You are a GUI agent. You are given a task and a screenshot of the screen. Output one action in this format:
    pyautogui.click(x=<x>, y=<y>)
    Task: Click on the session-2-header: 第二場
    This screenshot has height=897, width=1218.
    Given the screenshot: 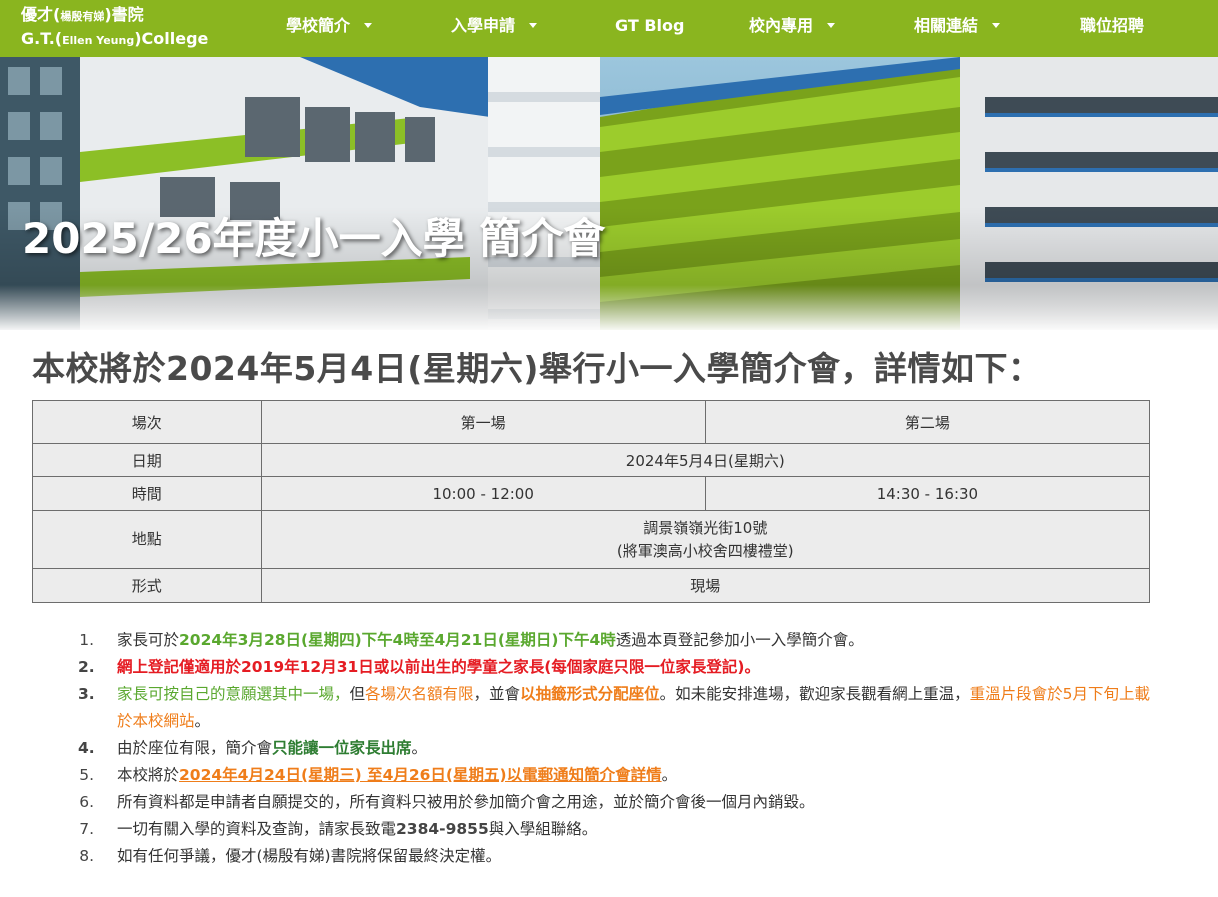 What is the action you would take?
    pyautogui.click(x=927, y=422)
    